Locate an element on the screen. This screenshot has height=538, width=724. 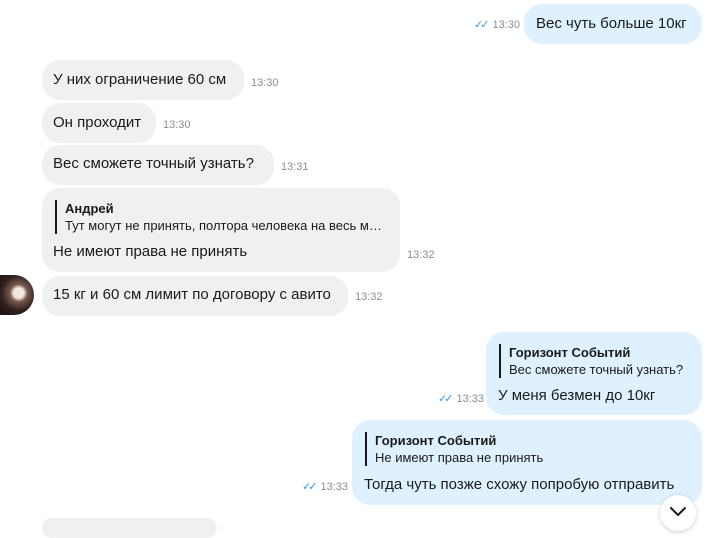
incoming-message is located at coordinates (129, 528).